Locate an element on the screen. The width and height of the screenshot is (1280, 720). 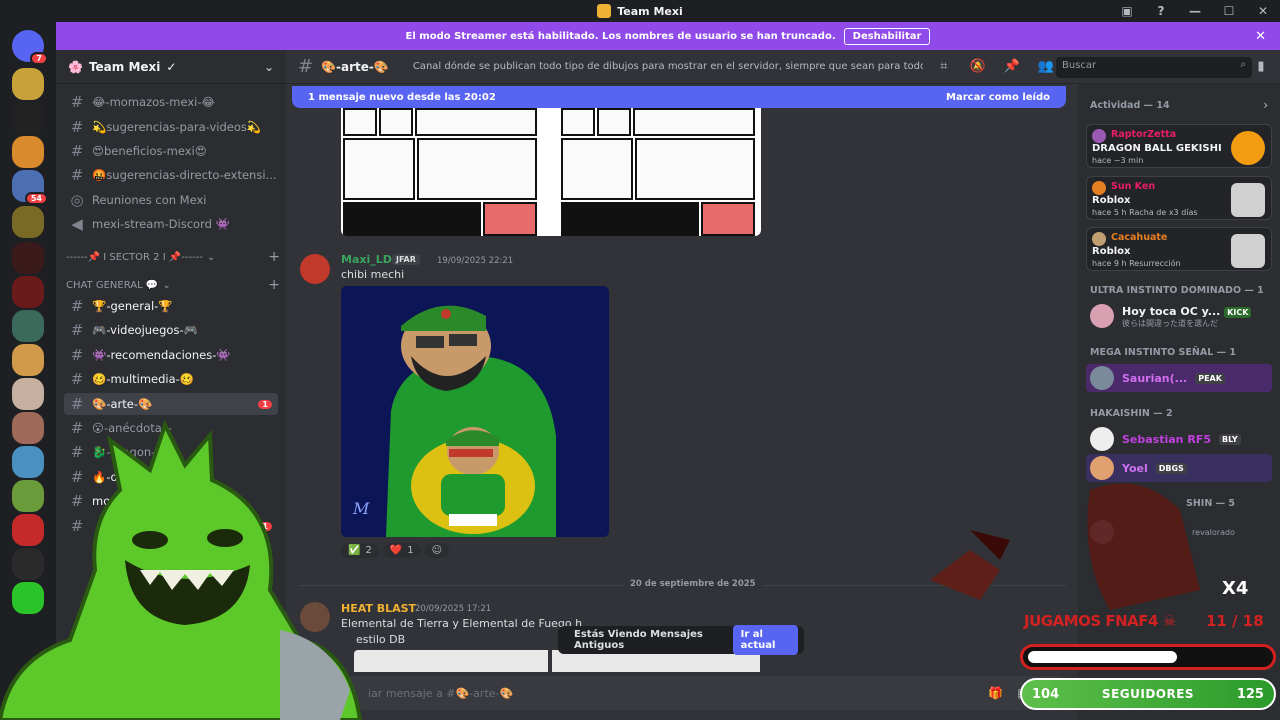
category-sector-2: ------📌 I SECTOR 2 I 📌------ ⌄ + is located at coordinates (173, 257).